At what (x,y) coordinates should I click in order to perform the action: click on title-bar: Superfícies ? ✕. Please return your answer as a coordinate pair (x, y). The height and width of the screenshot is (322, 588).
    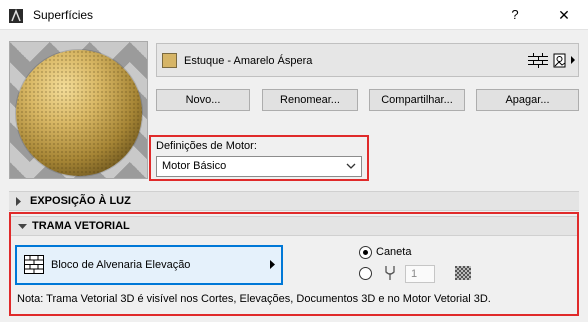
    Looking at the image, I should click on (294, 15).